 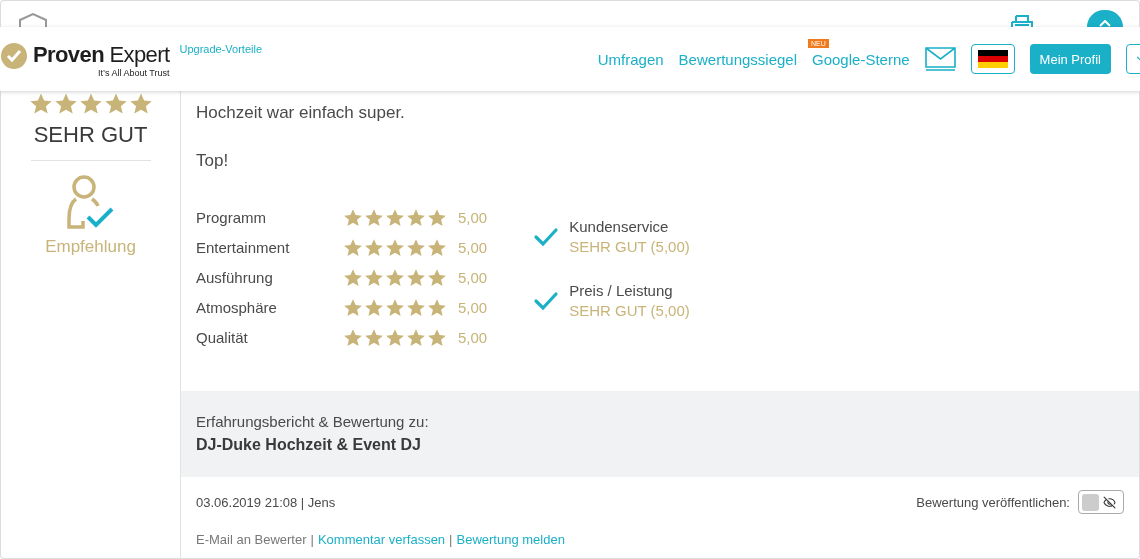 What do you see at coordinates (619, 227) in the screenshot?
I see `criterion-label: Kundenservice` at bounding box center [619, 227].